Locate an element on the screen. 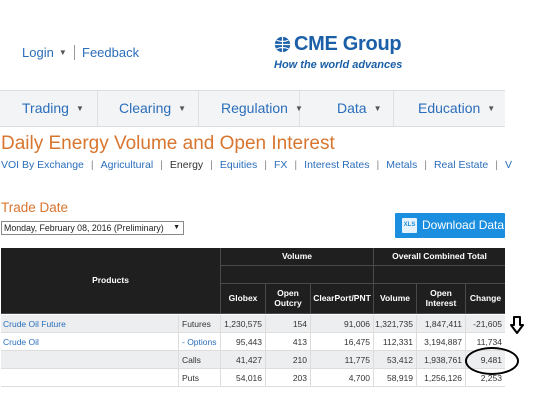 The width and height of the screenshot is (550, 415). open-outcry-header: Open Outcry is located at coordinates (288, 299).